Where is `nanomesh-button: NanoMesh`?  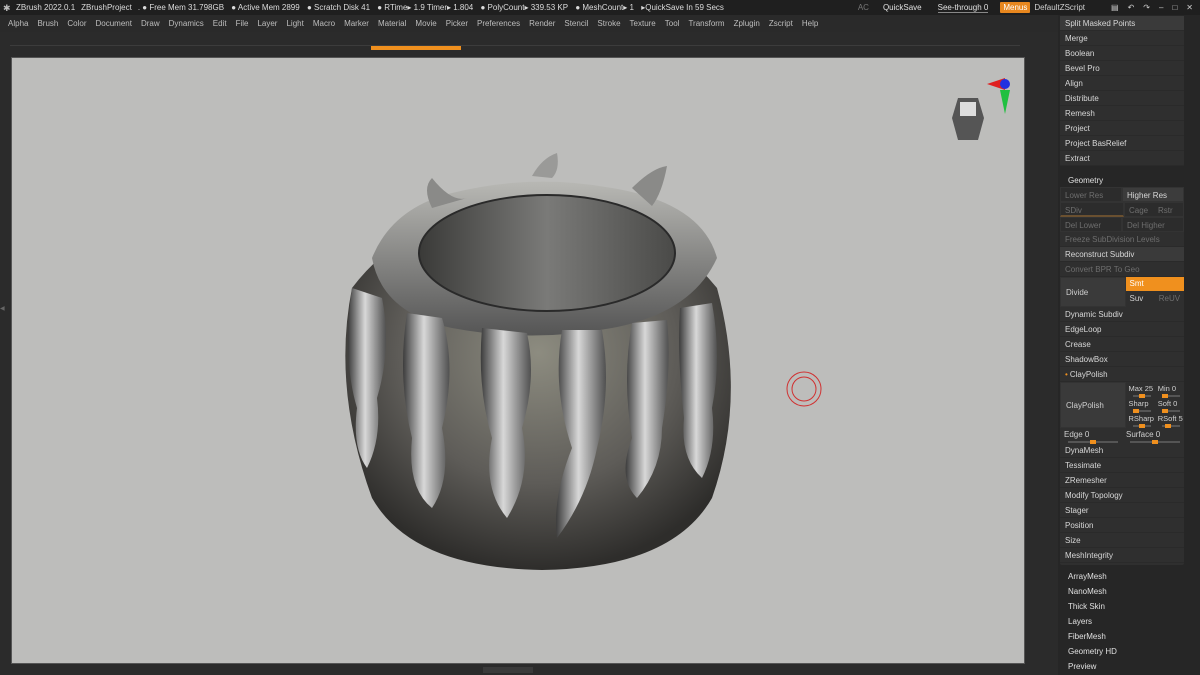
nanomesh-button: NanoMesh is located at coordinates (1124, 591).